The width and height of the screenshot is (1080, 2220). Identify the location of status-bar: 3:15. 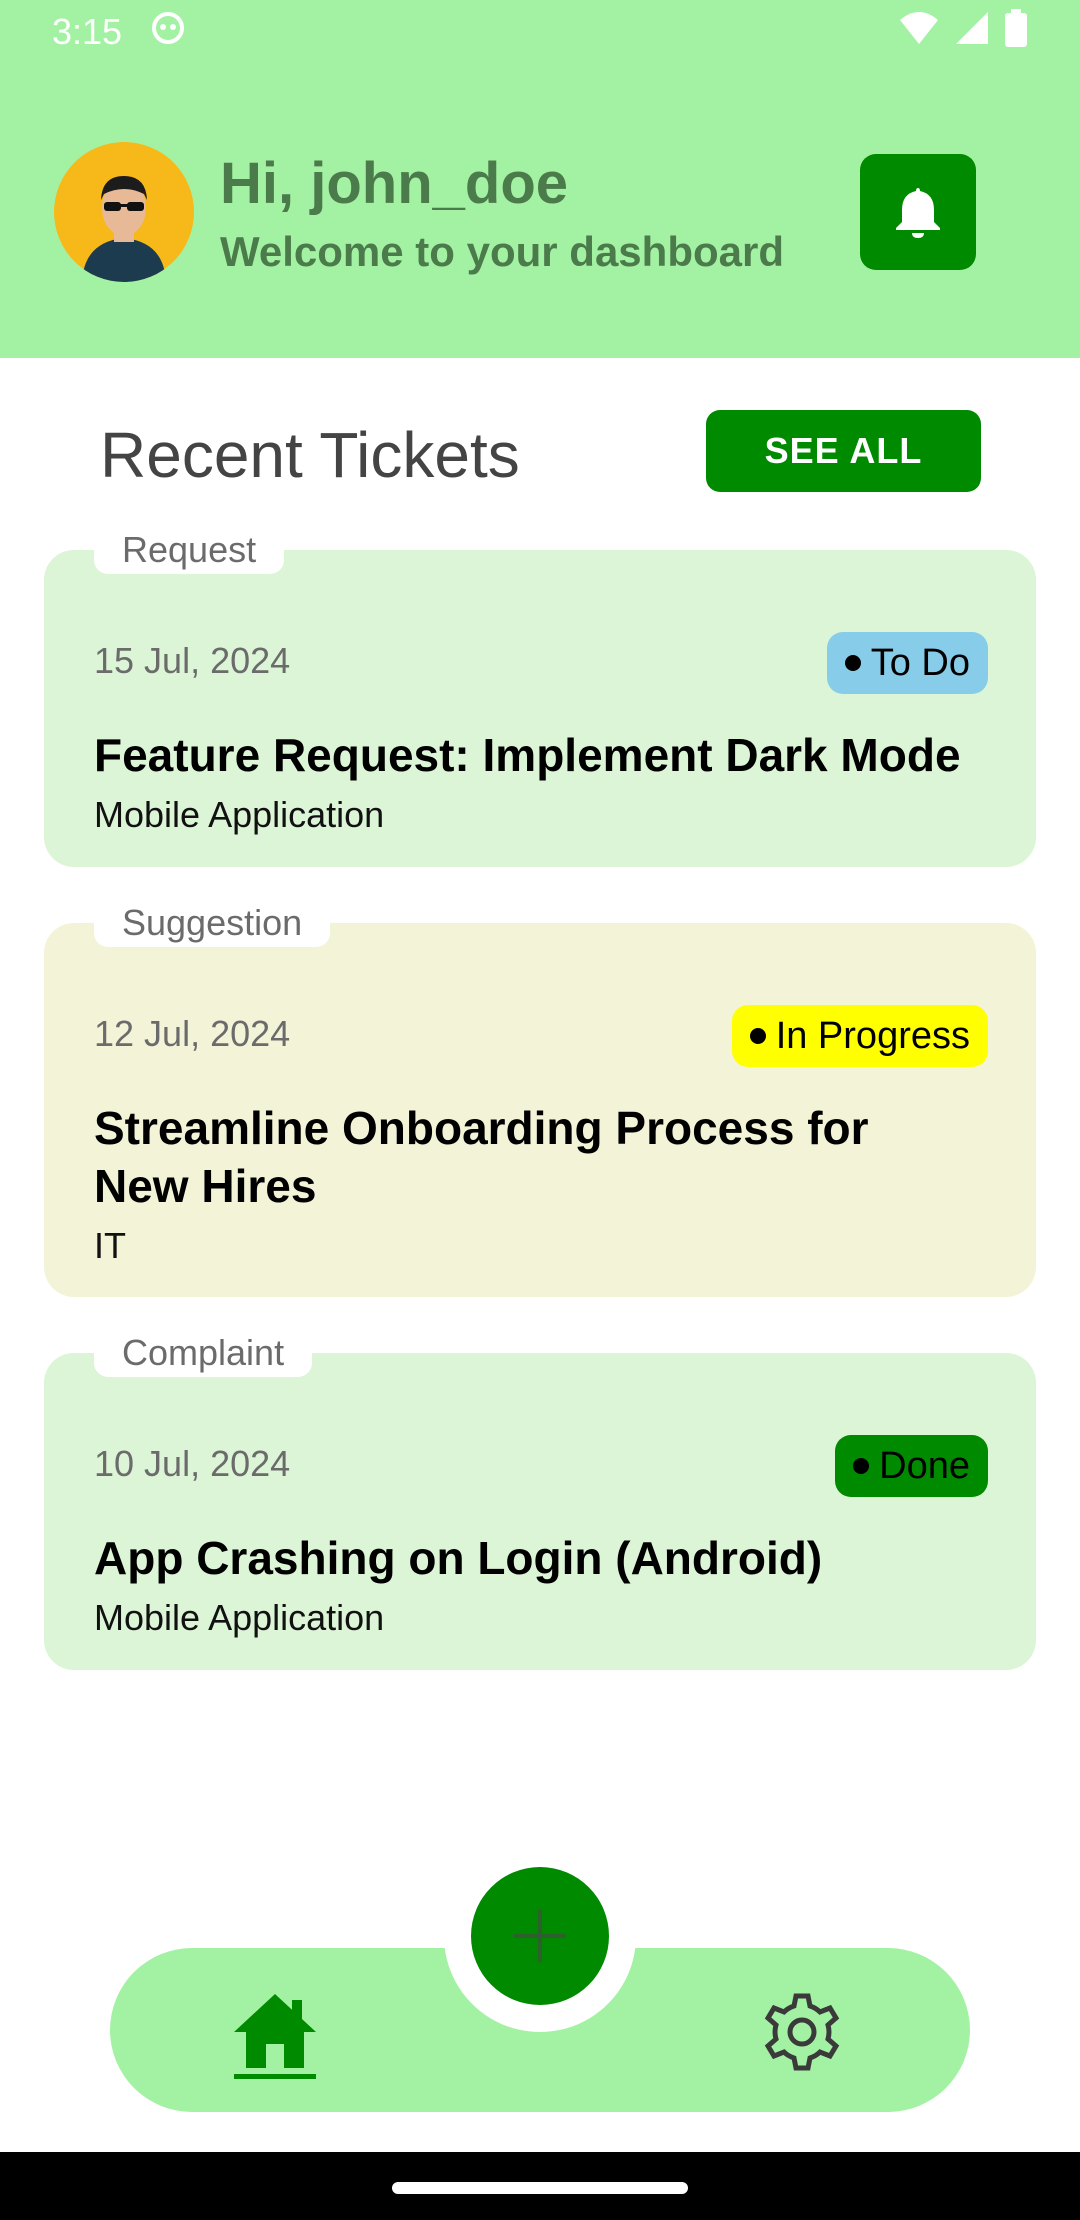
(540, 32).